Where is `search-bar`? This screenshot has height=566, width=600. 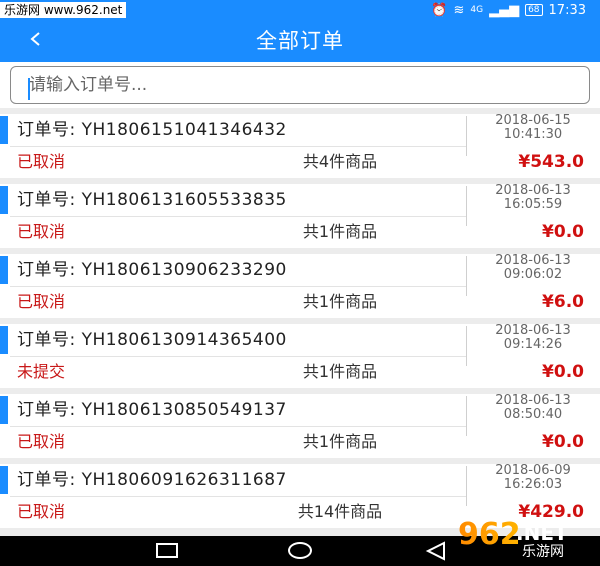
search-bar is located at coordinates (300, 85).